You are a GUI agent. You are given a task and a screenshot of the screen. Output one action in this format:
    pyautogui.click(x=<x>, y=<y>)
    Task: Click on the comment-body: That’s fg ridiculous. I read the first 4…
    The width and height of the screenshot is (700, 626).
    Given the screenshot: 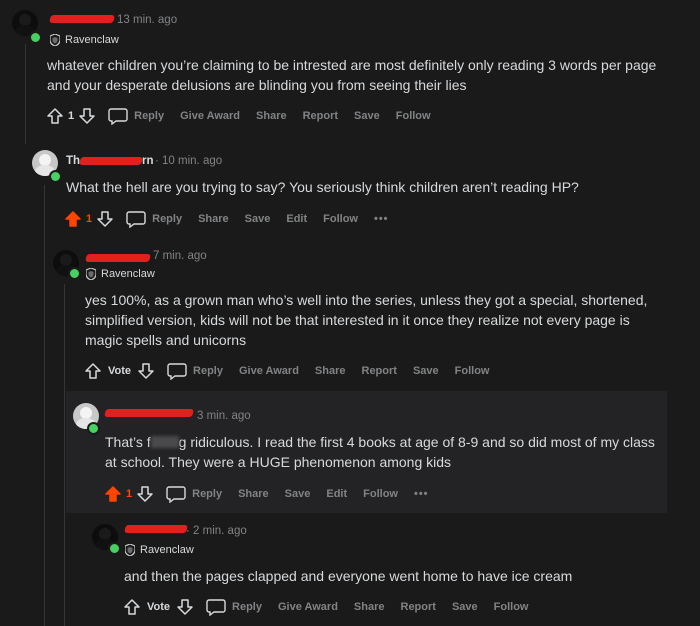 What is the action you would take?
    pyautogui.click(x=382, y=452)
    